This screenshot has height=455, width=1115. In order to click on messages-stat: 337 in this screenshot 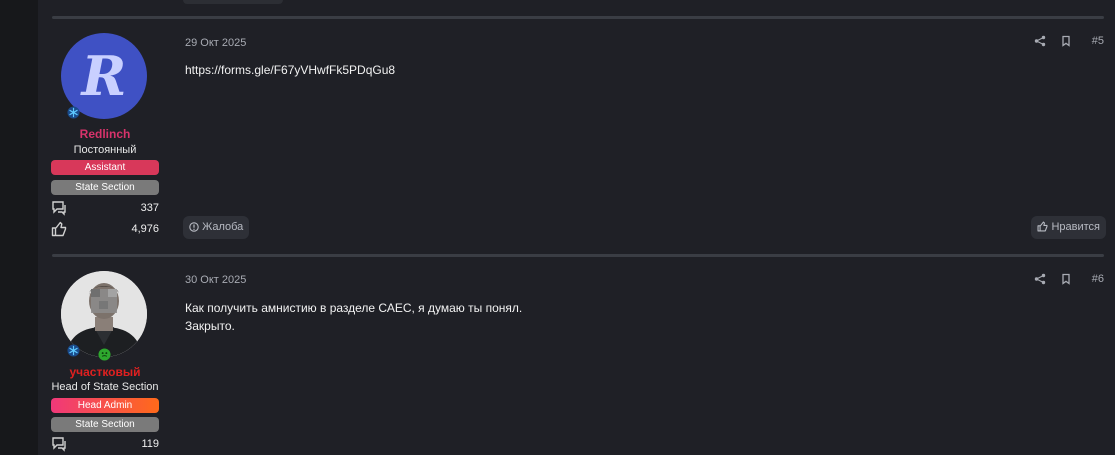, I will do `click(105, 208)`.